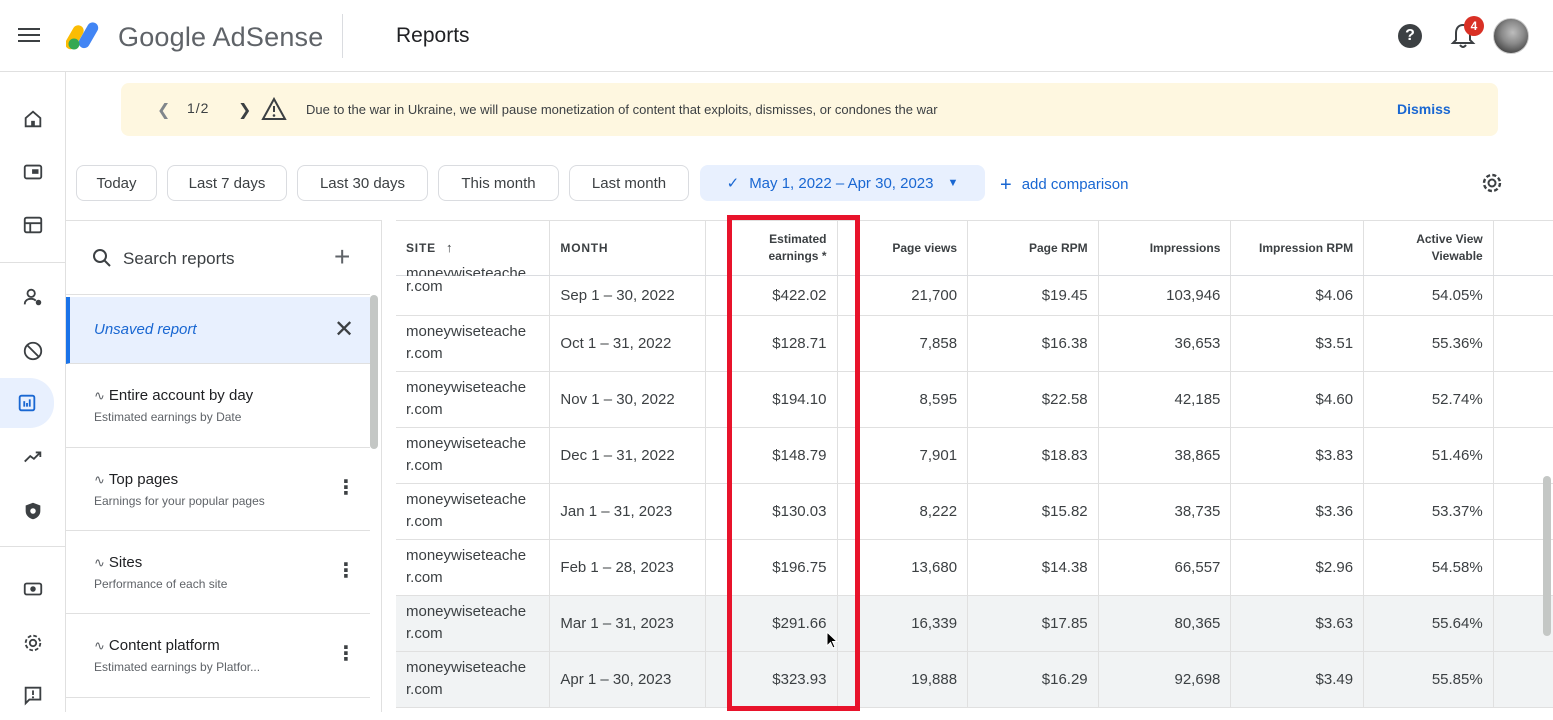 This screenshot has height=720, width=1553. Describe the element at coordinates (33, 262) in the screenshot. I see `rail-divider` at that location.